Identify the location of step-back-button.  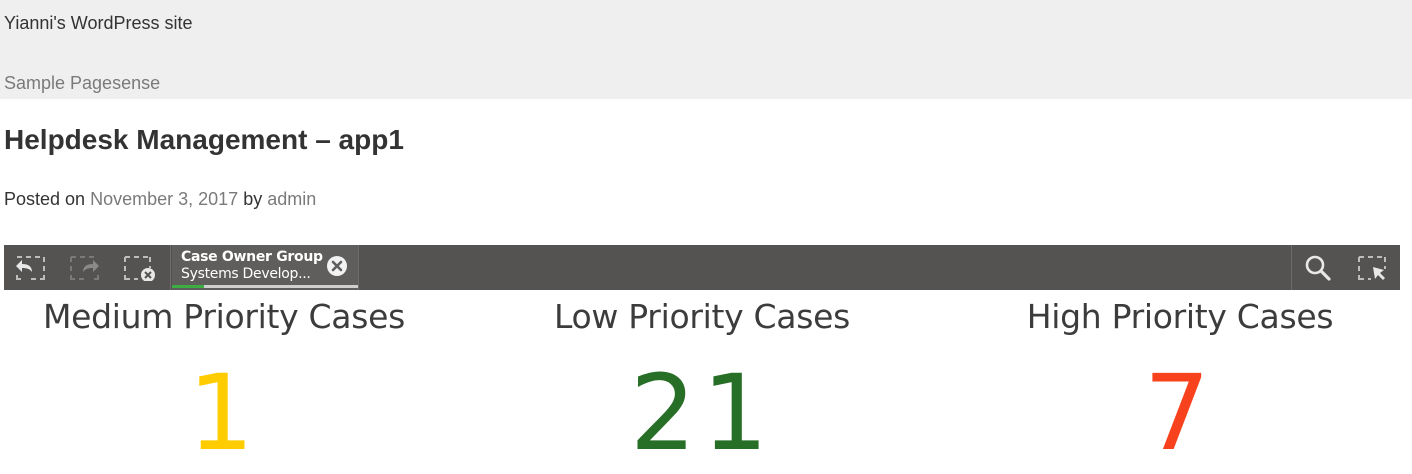
(31, 267).